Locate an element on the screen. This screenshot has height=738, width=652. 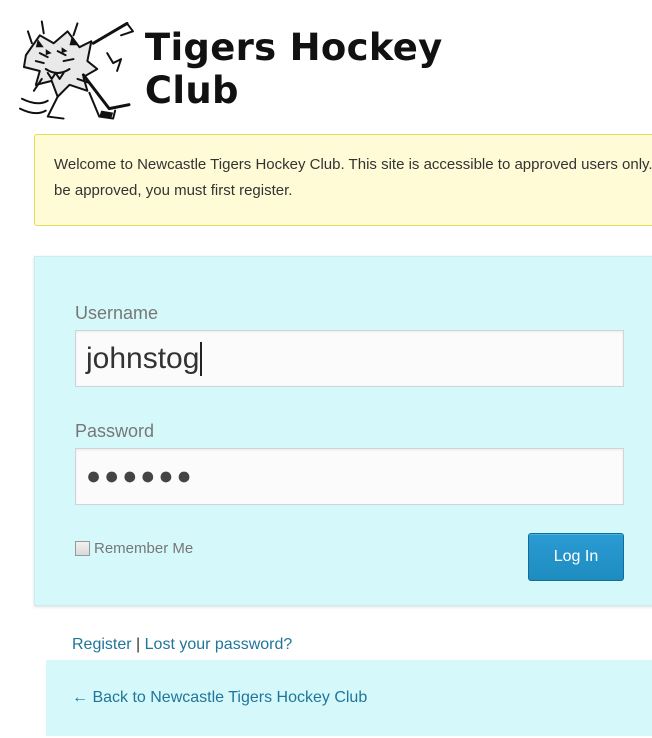
back-to-site-link: ← Back to Newcastle Tigers Hockey Club is located at coordinates (219, 698).